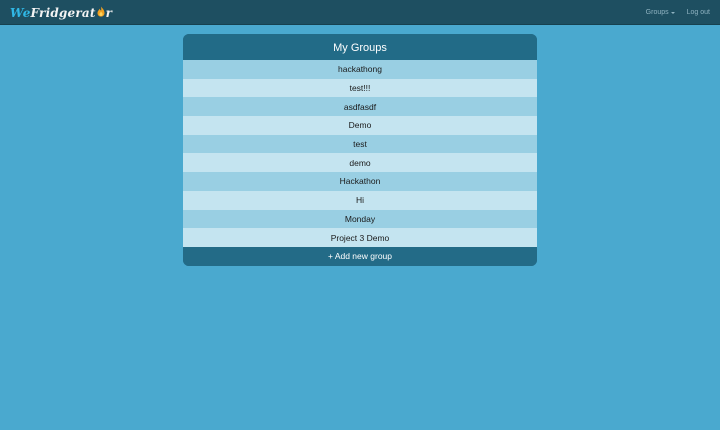 This screenshot has width=720, height=430. What do you see at coordinates (360, 88) in the screenshot?
I see `group-item: test!!!` at bounding box center [360, 88].